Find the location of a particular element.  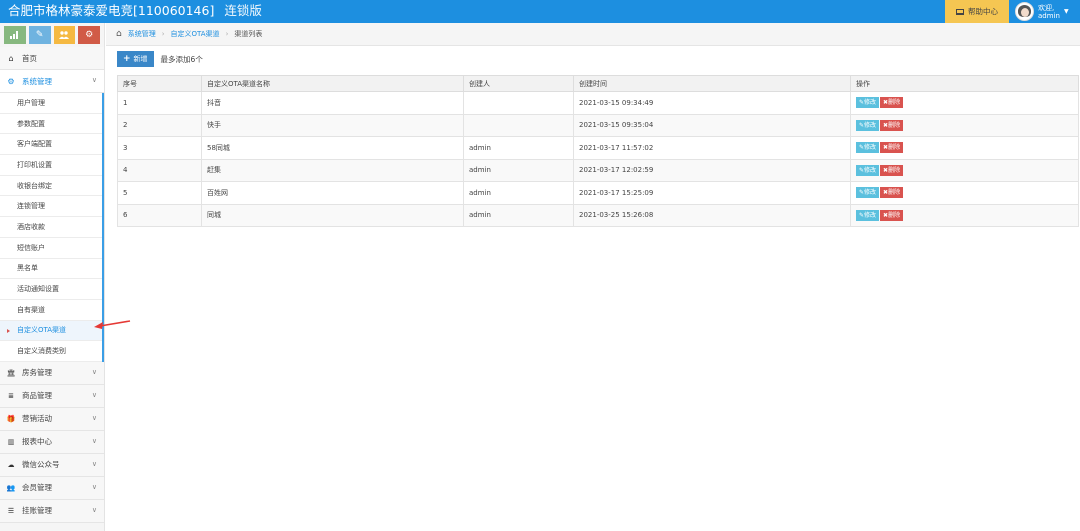

user-menu: 欢迎, admin ▼ is located at coordinates (1046, 11).